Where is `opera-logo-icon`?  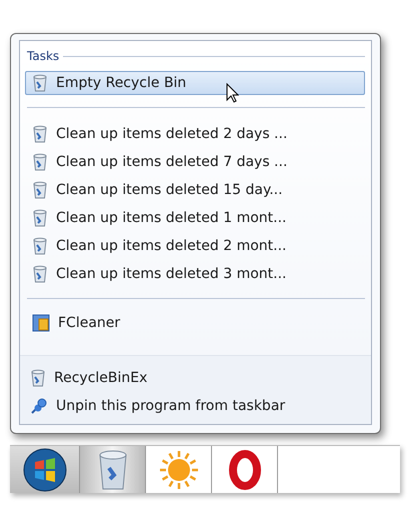 opera-logo-icon is located at coordinates (245, 470).